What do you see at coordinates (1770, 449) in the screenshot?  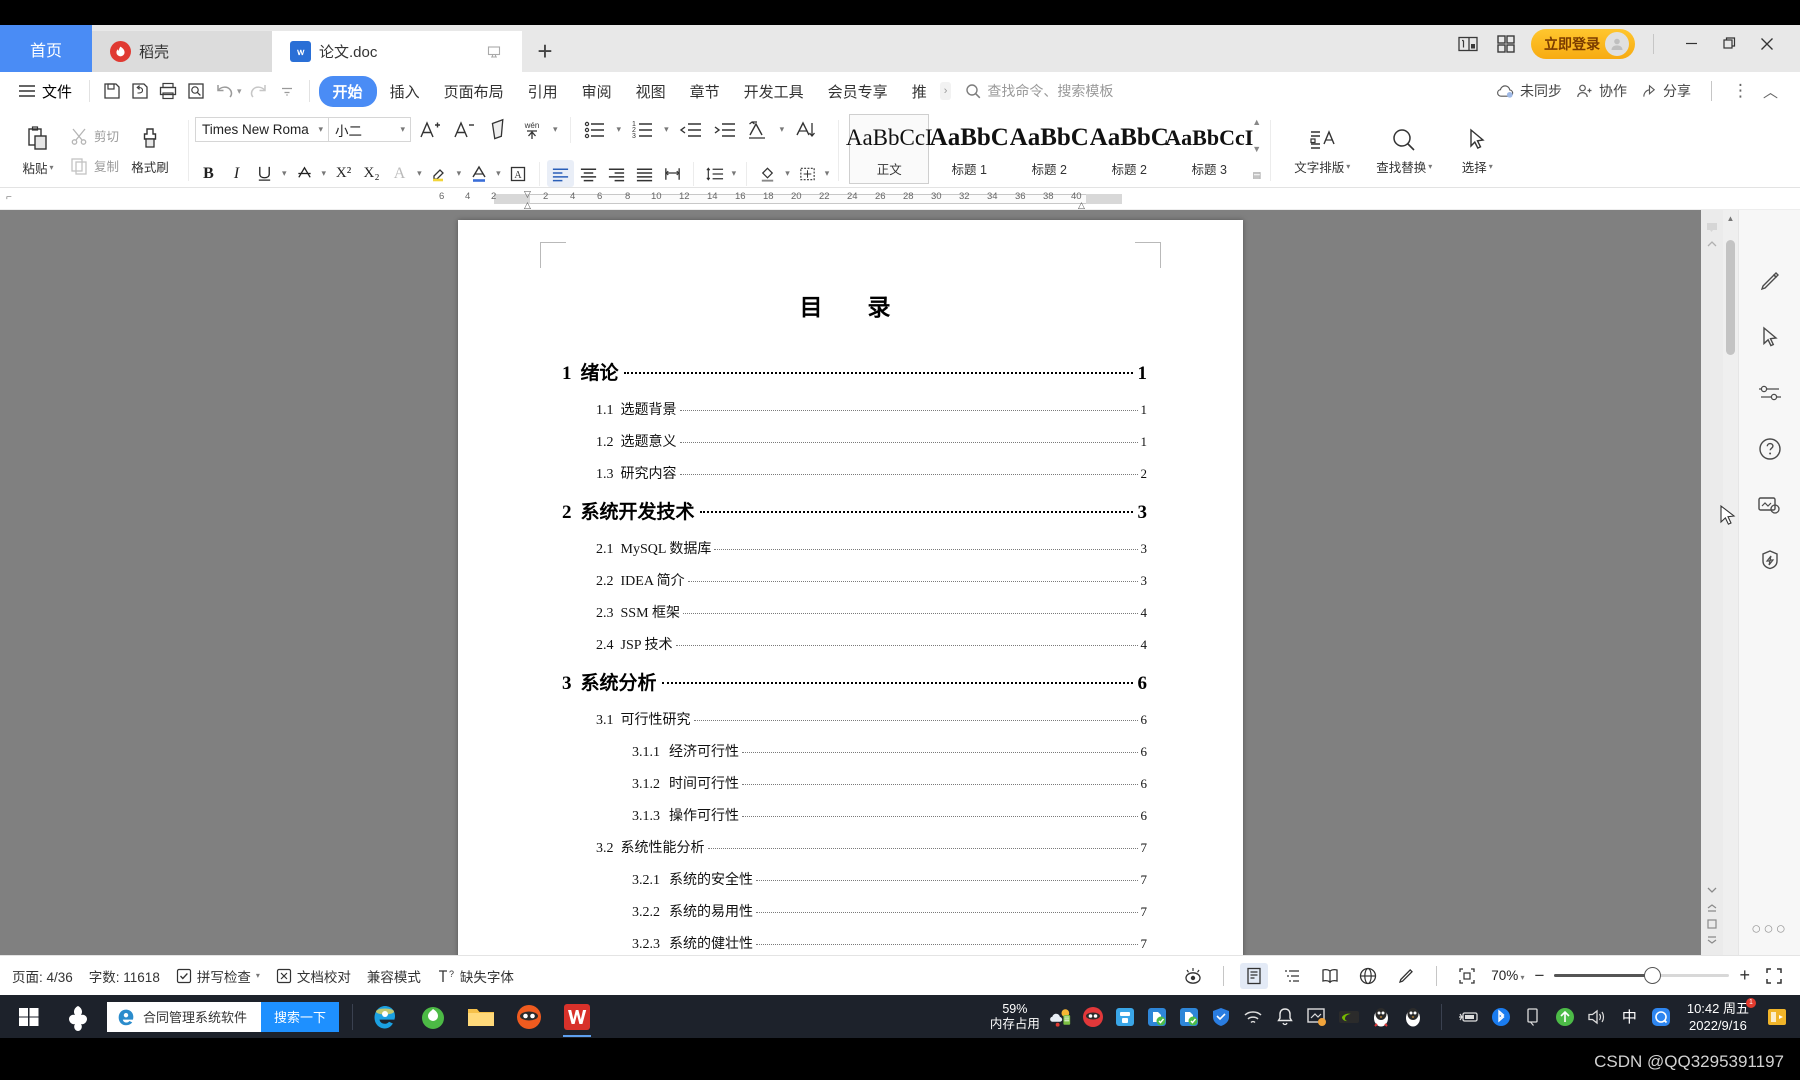 I see `help-icon` at bounding box center [1770, 449].